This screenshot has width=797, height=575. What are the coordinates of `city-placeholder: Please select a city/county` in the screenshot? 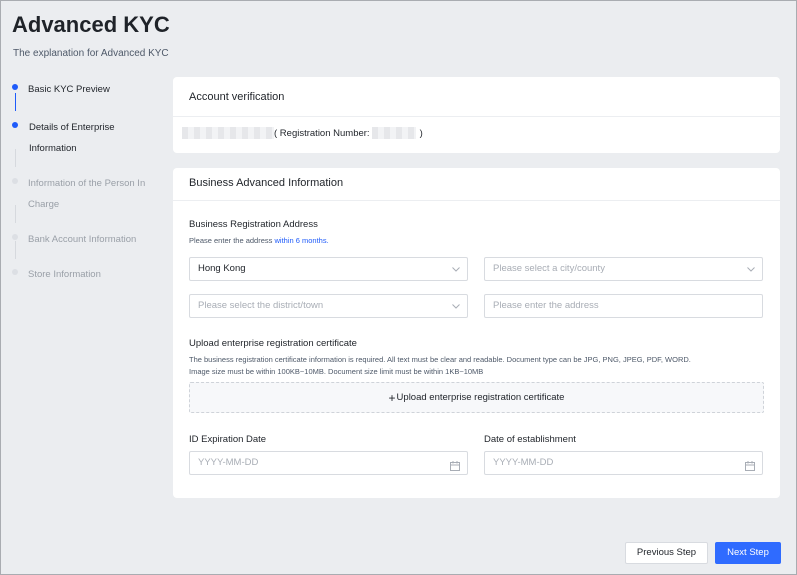 It's located at (549, 268).